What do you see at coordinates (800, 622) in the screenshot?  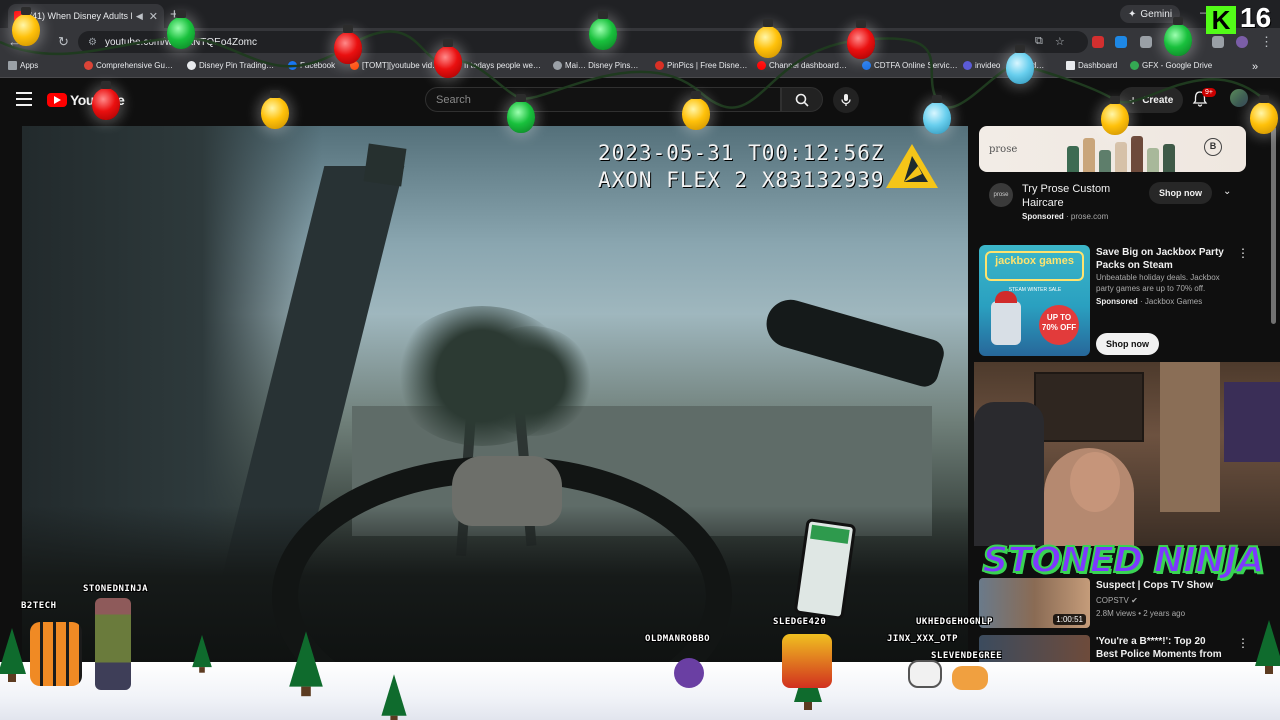 I see `chatter-name: SLEDGE420` at bounding box center [800, 622].